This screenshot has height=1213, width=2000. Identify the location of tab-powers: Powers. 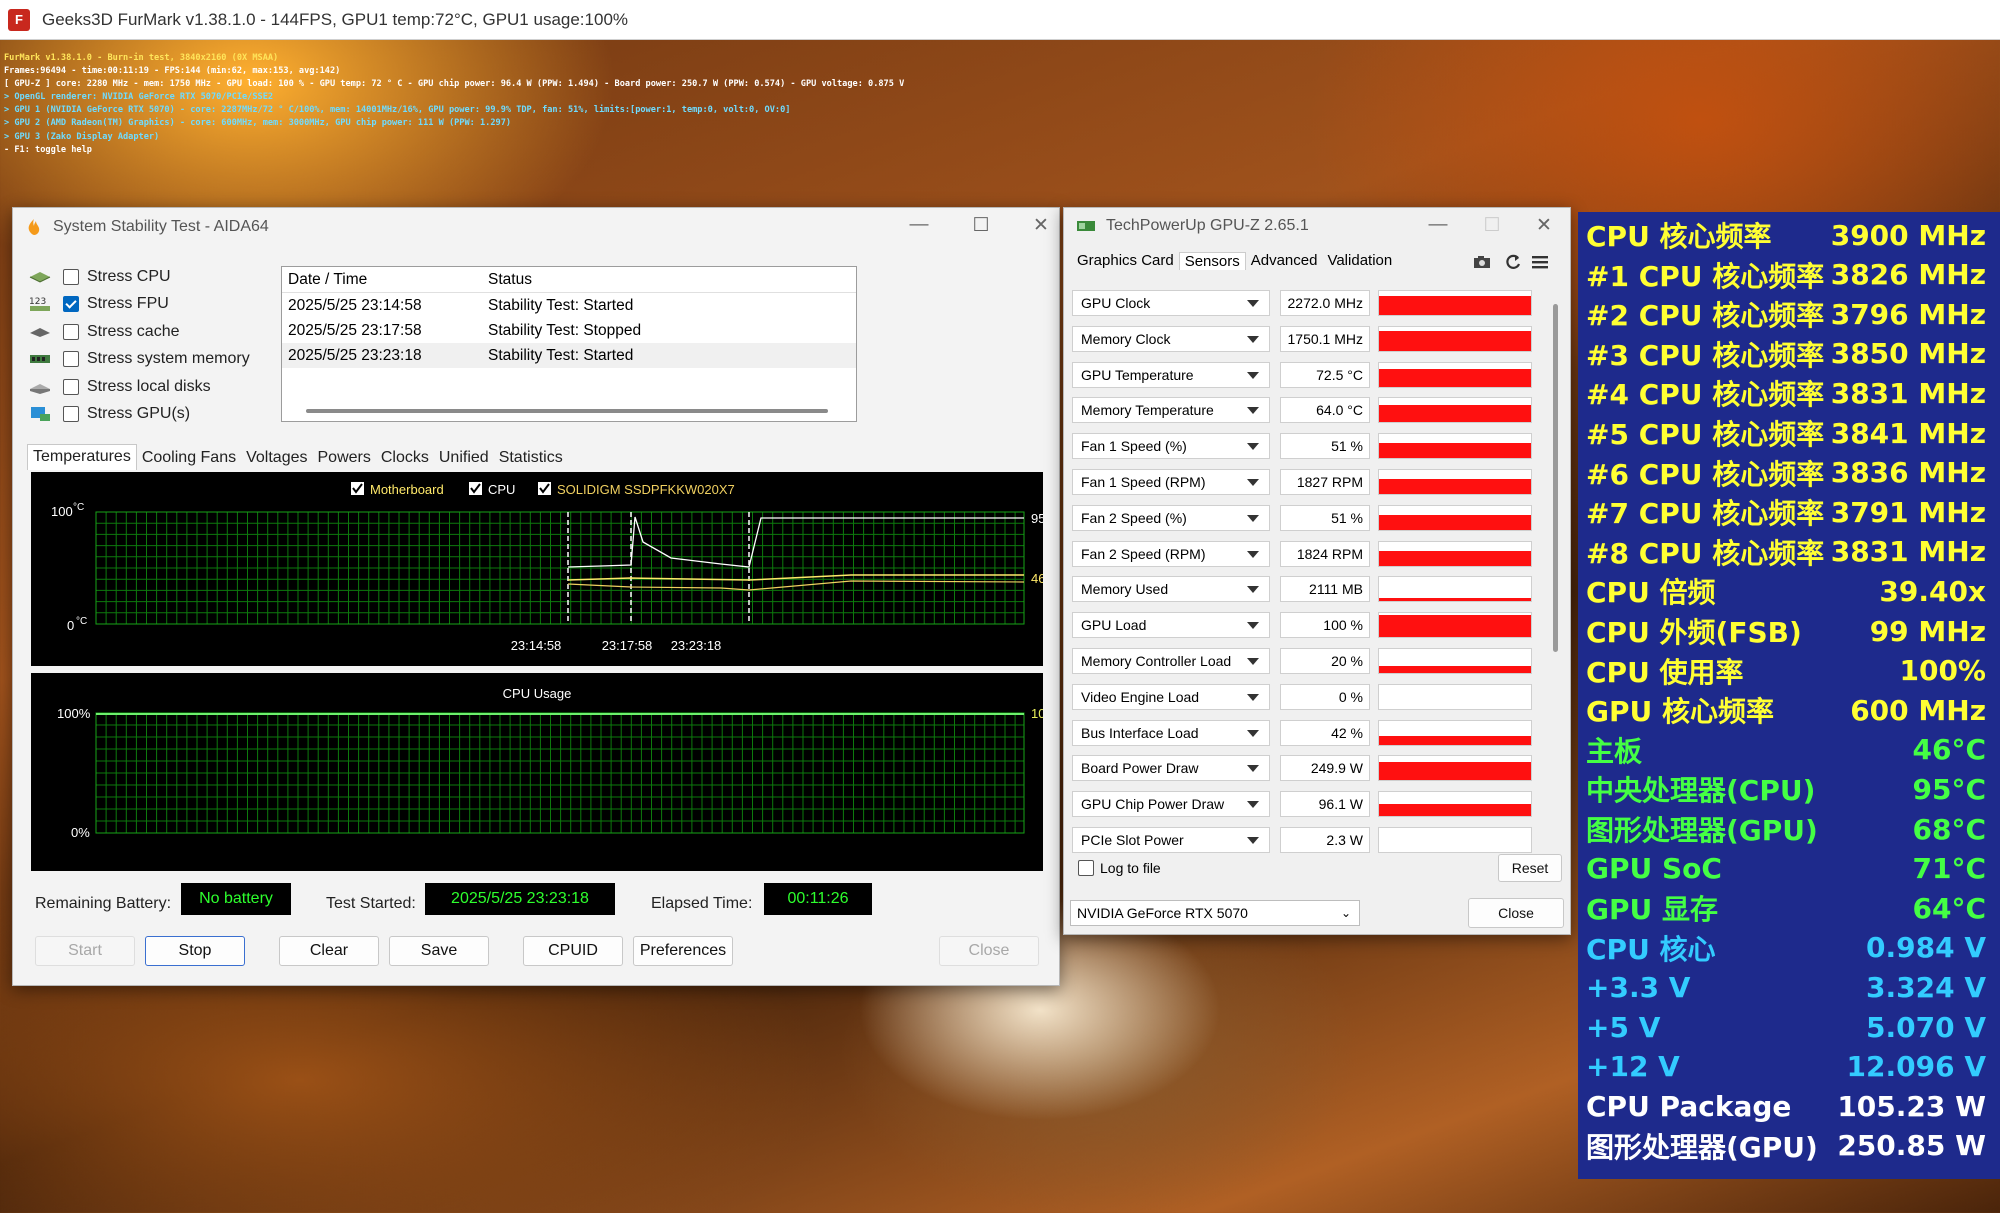
(344, 458).